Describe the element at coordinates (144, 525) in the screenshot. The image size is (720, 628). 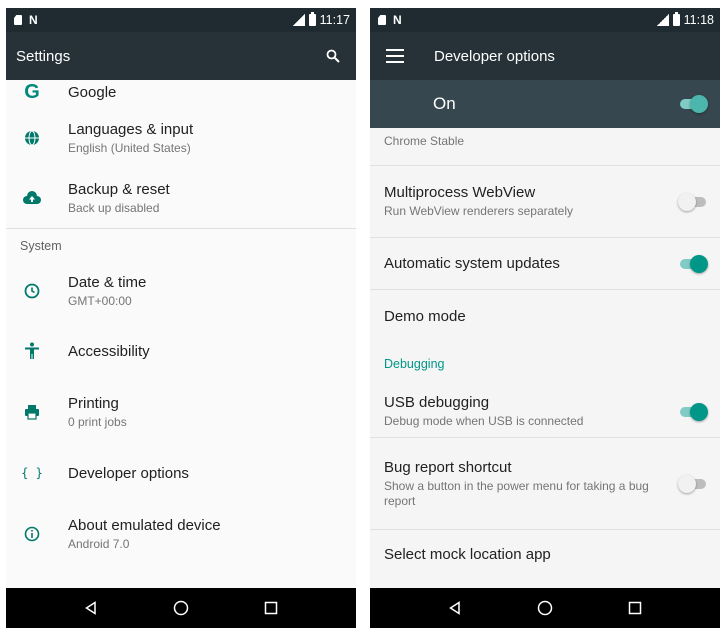
I see `item-title: About emulated device` at that location.